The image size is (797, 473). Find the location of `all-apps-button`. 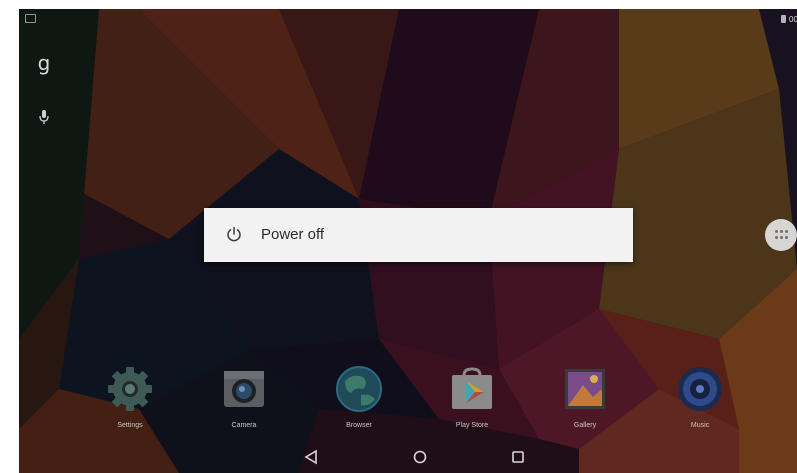

all-apps-button is located at coordinates (781, 235).